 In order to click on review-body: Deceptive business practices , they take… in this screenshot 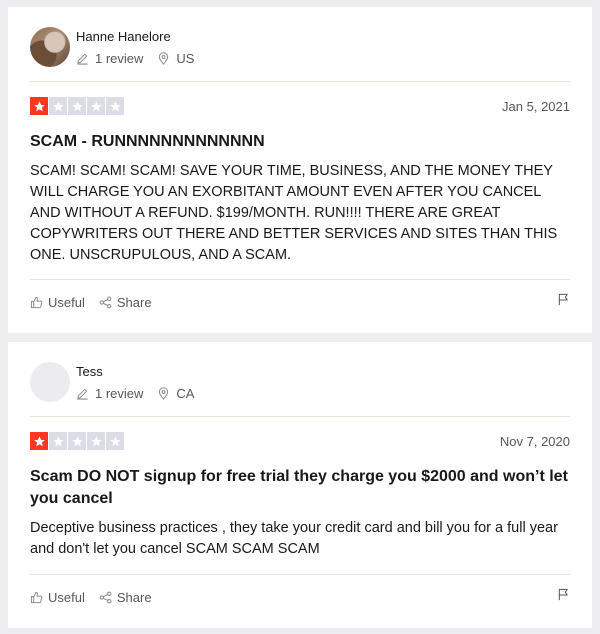, I will do `click(294, 538)`.